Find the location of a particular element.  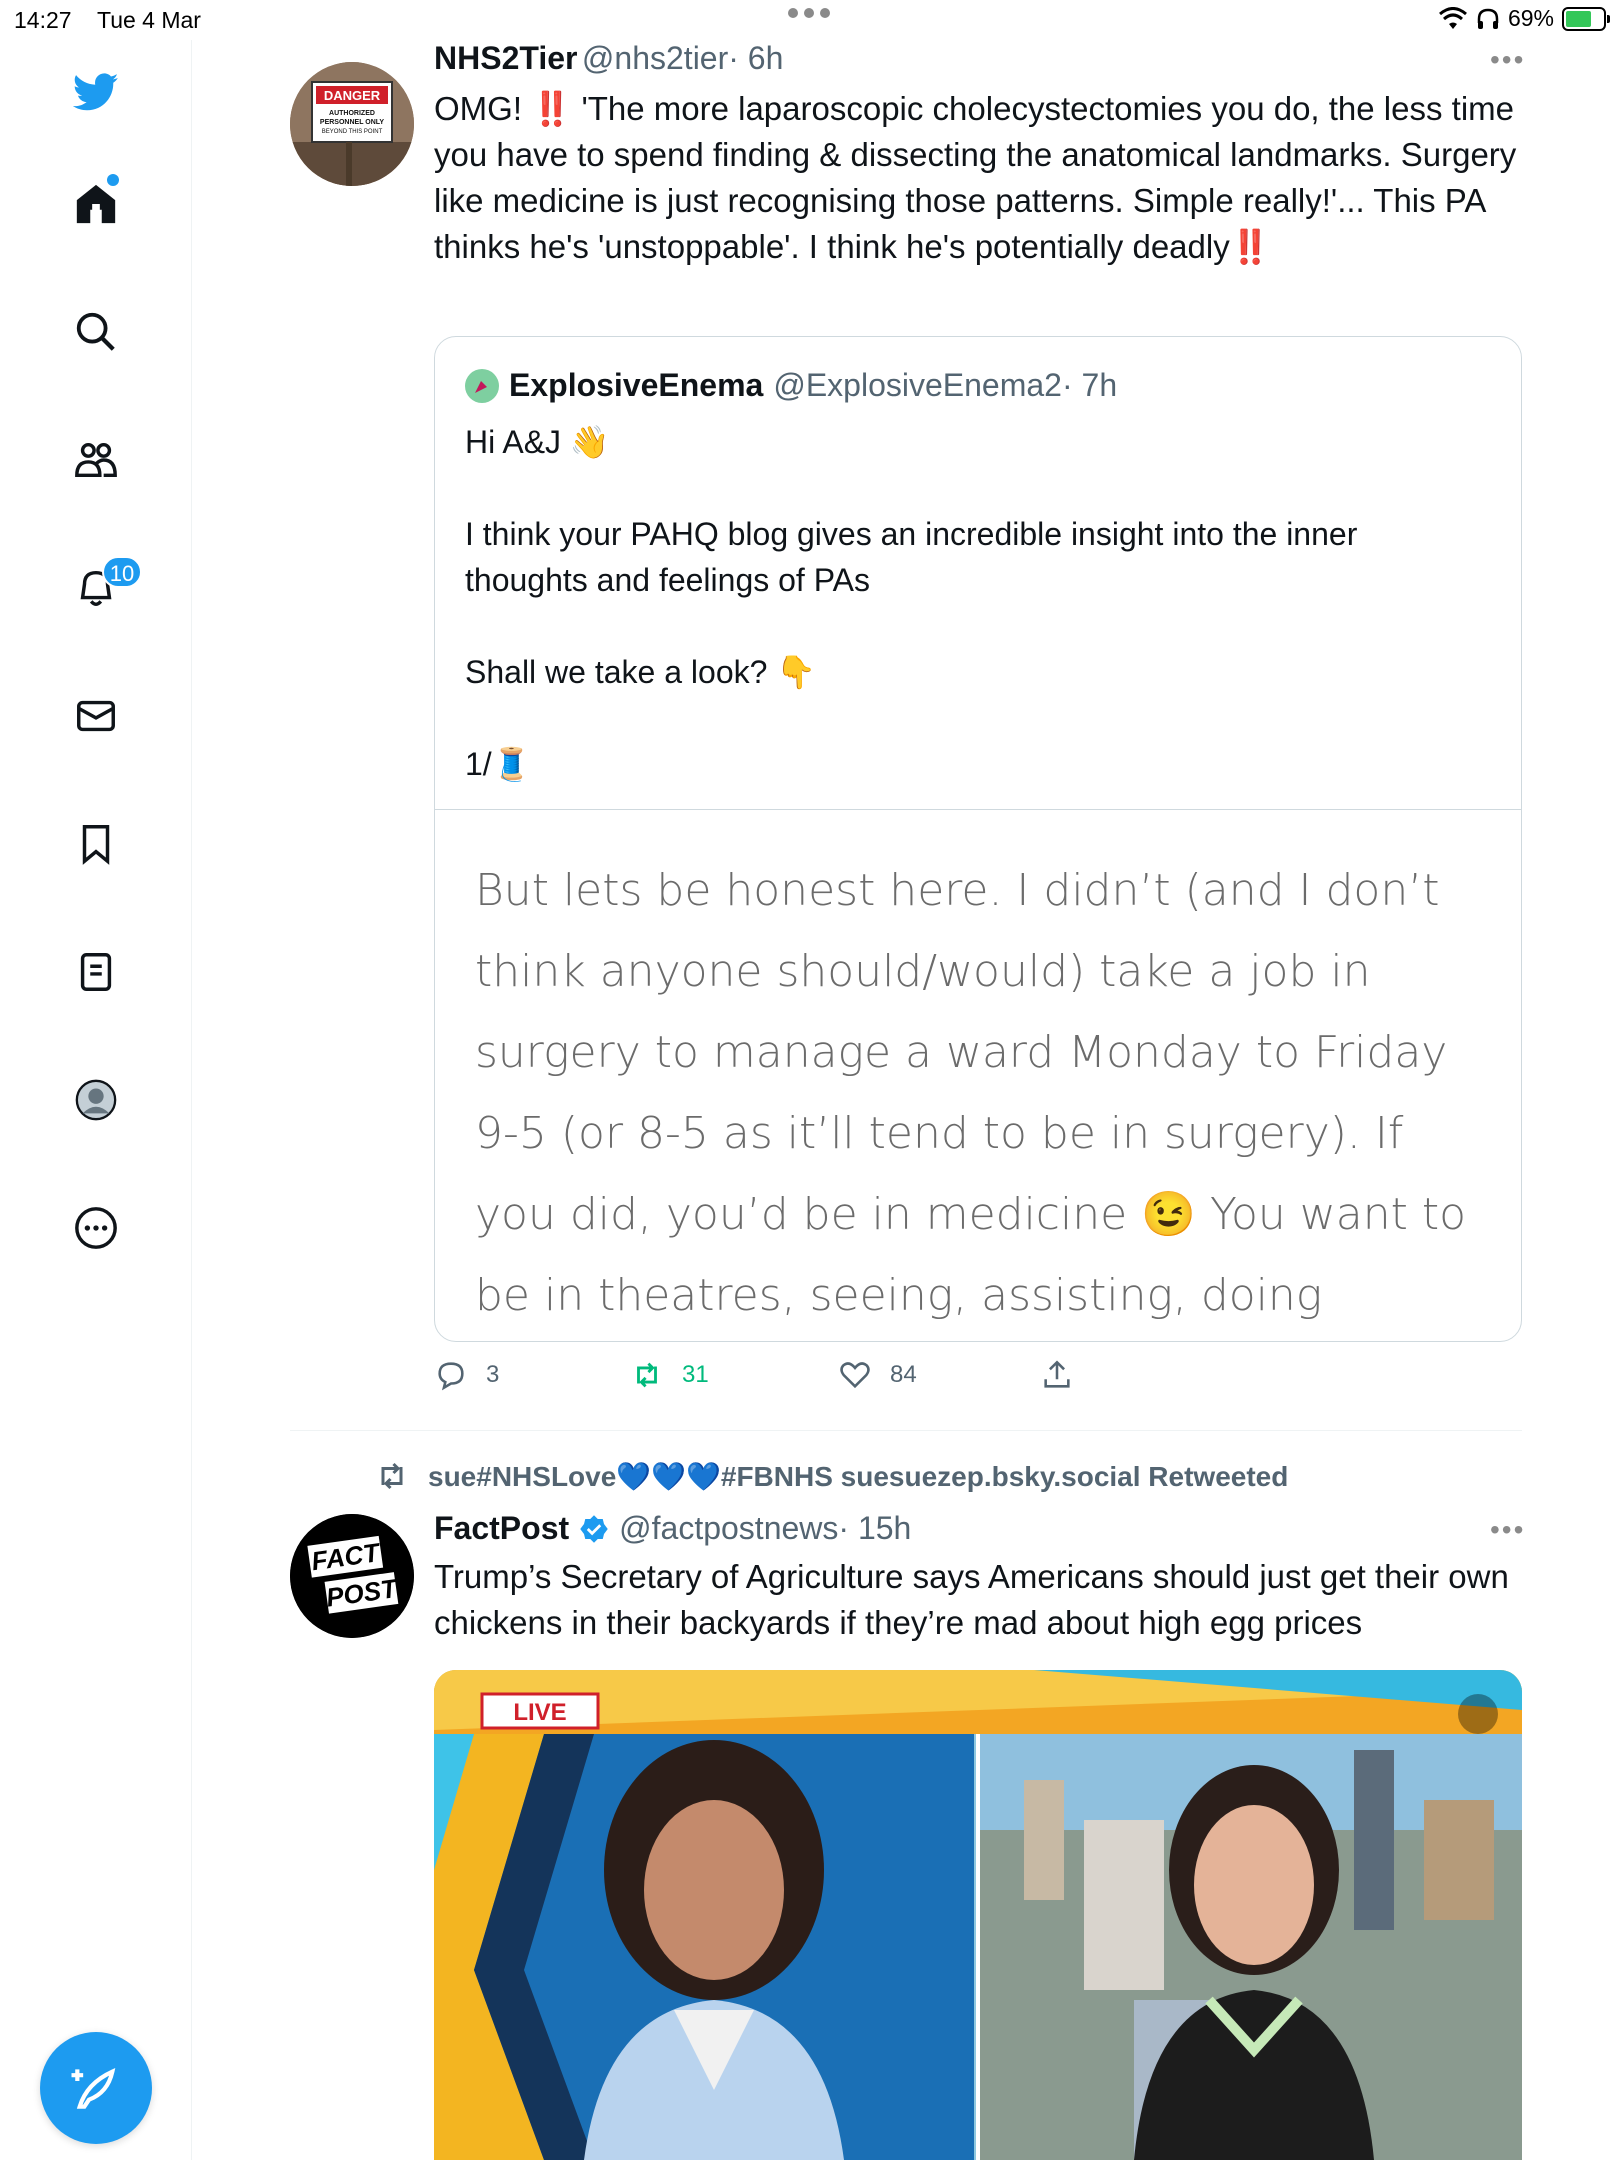

live-badge: LIVE is located at coordinates (539, 1712).